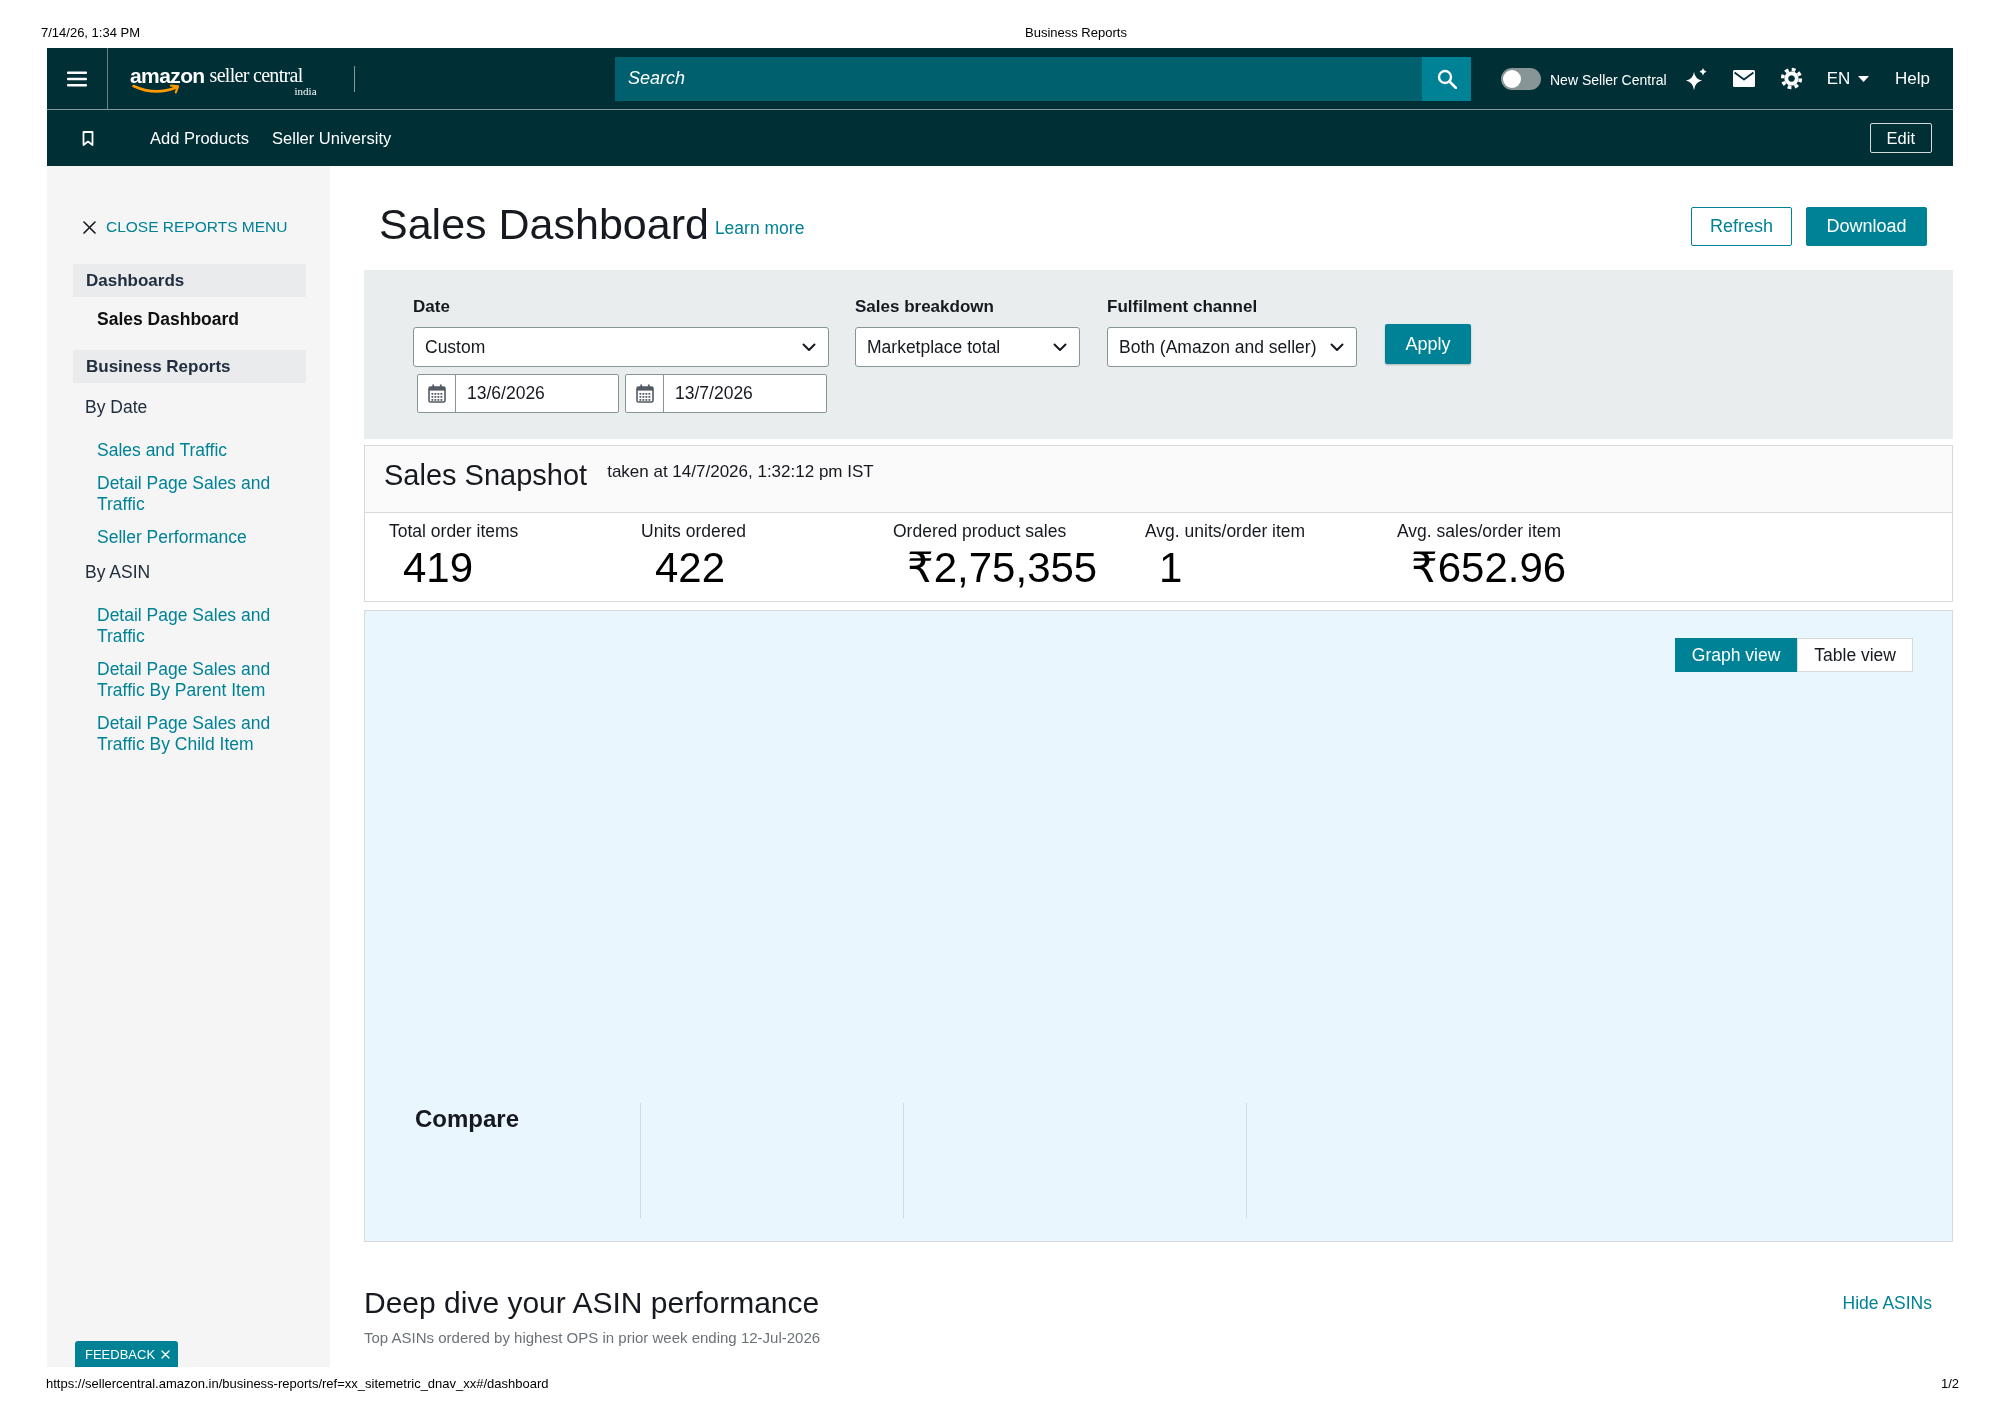 This screenshot has height=1414, width=2000. What do you see at coordinates (1428, 344) in the screenshot?
I see `apply-button: Apply` at bounding box center [1428, 344].